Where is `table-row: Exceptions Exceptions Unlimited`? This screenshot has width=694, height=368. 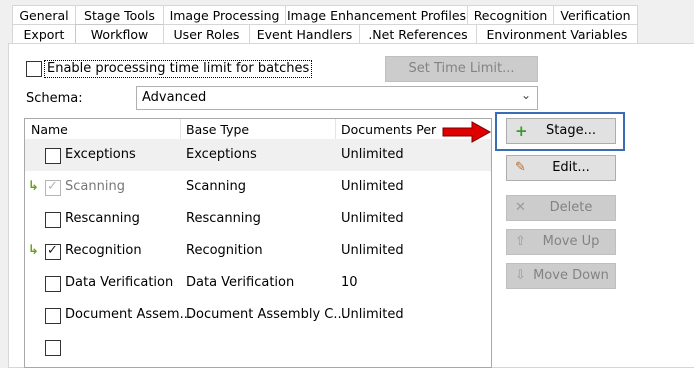 table-row: Exceptions Exceptions Unlimited is located at coordinates (258, 155).